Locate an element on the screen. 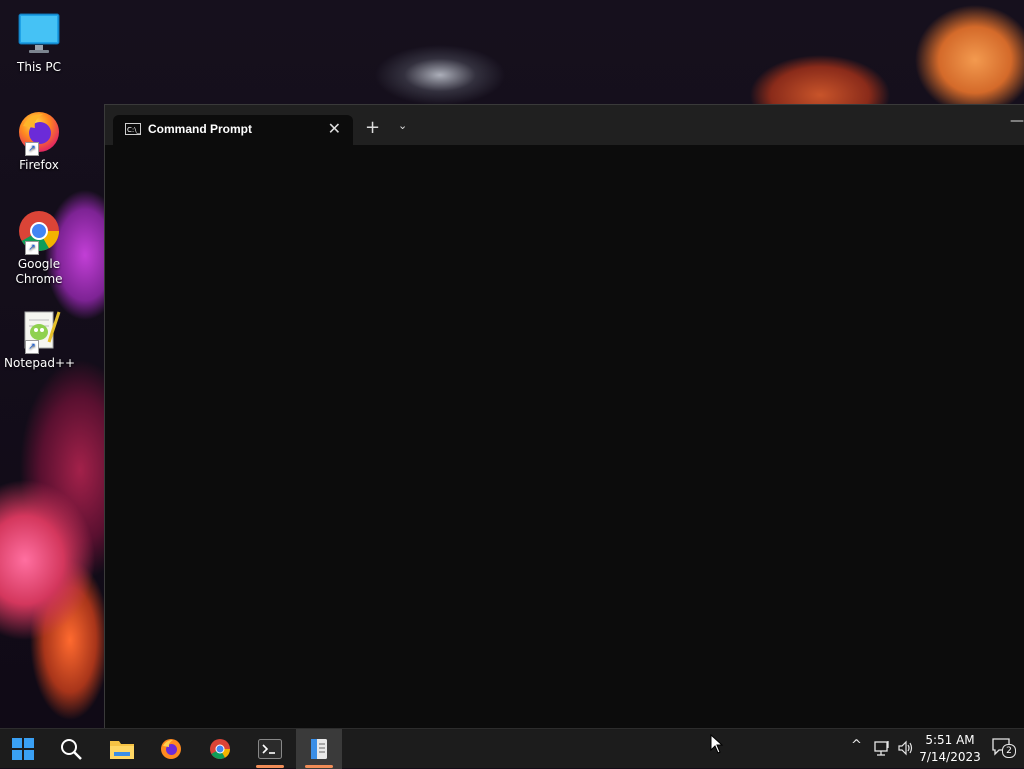 This screenshot has height=769, width=1024. tab-command-prompt: C:\_ Command Prompt ✕ is located at coordinates (233, 130).